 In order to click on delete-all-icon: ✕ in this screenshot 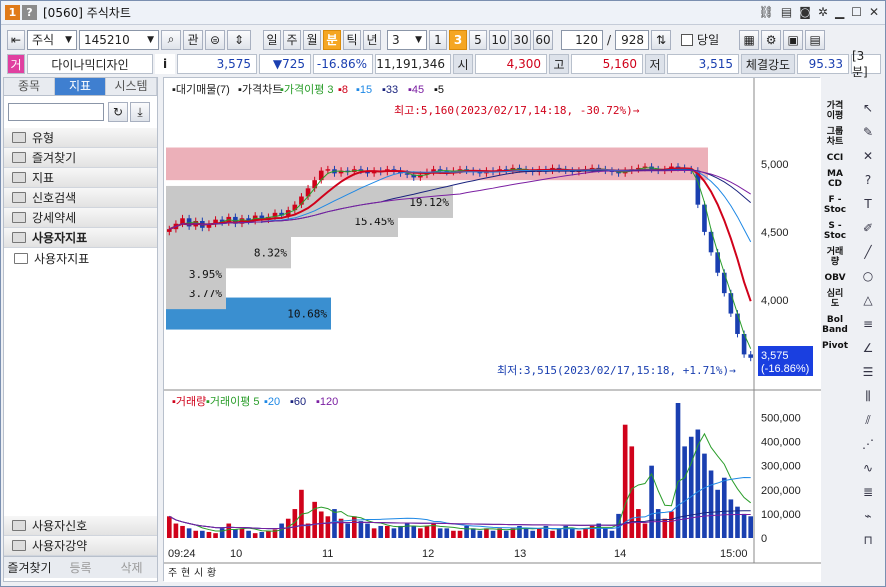, I will do `click(868, 159)`.